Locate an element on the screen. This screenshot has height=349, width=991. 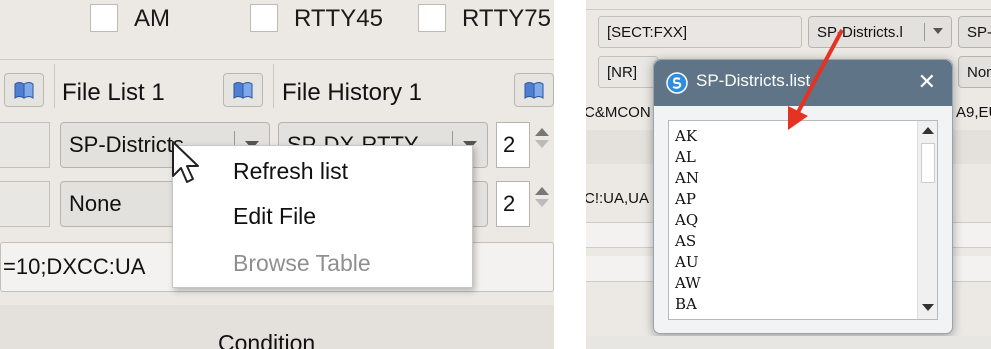
scroll-down-icon is located at coordinates (928, 307).